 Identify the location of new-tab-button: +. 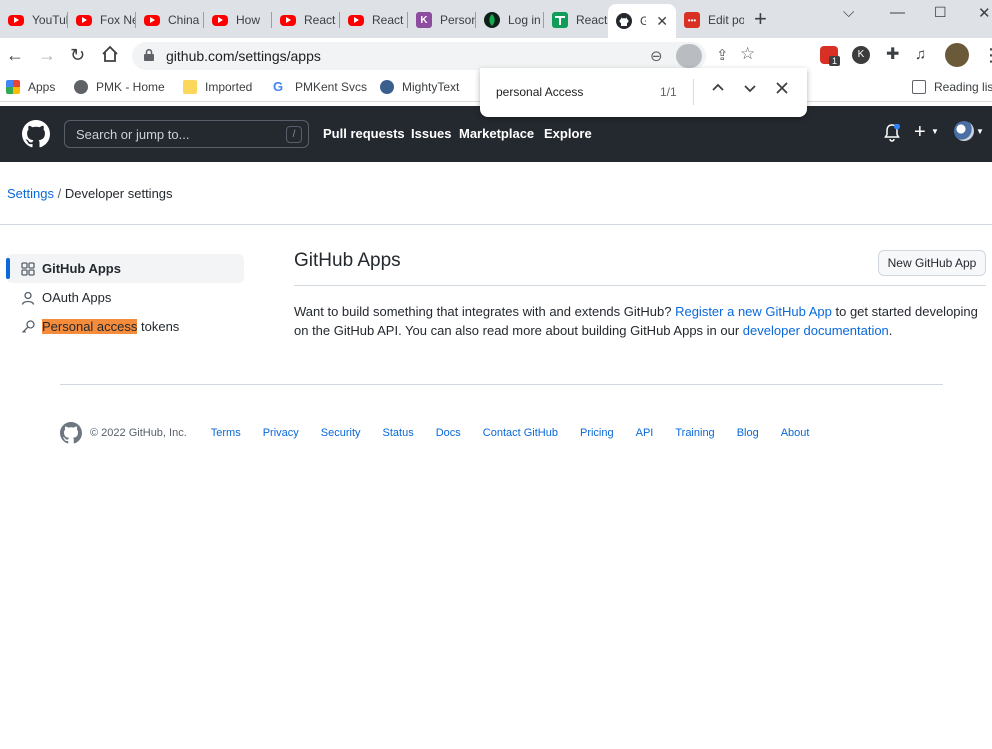
(760, 19).